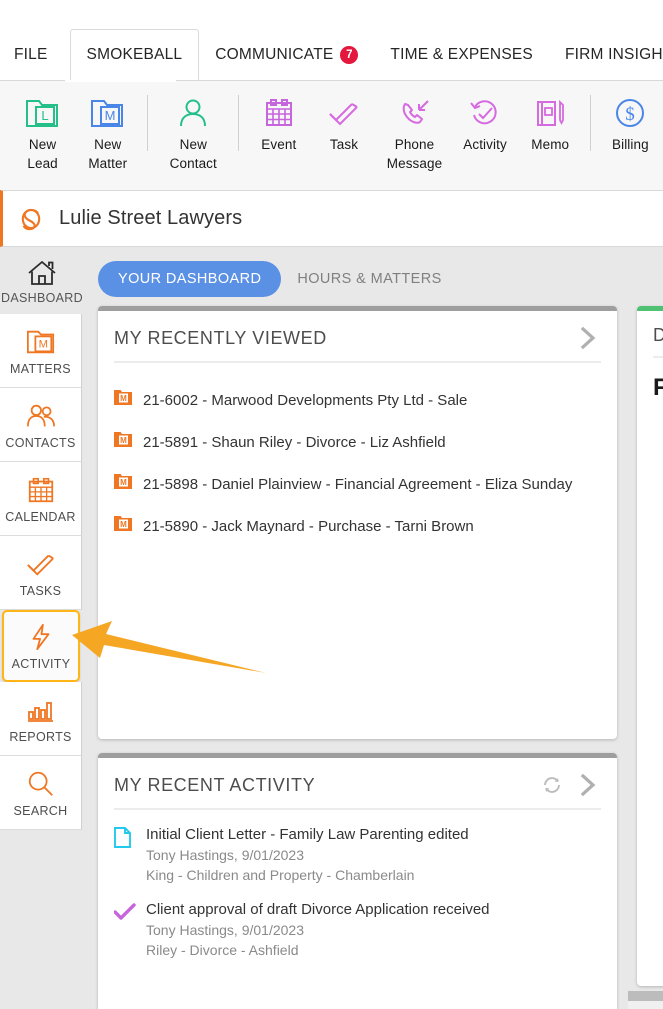 This screenshot has height=1009, width=663. Describe the element at coordinates (193, 144) in the screenshot. I see `ribbon-new-contact-line1: New` at that location.